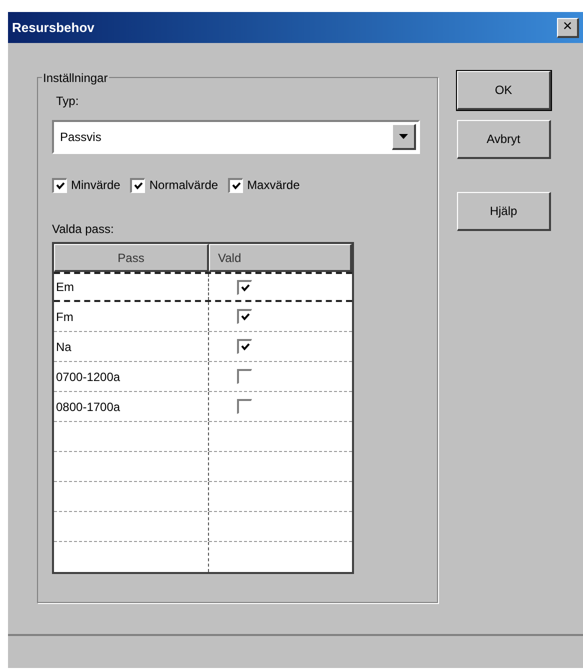 This screenshot has width=583, height=671. Describe the element at coordinates (131, 316) in the screenshot. I see `table-cell: Fm` at that location.